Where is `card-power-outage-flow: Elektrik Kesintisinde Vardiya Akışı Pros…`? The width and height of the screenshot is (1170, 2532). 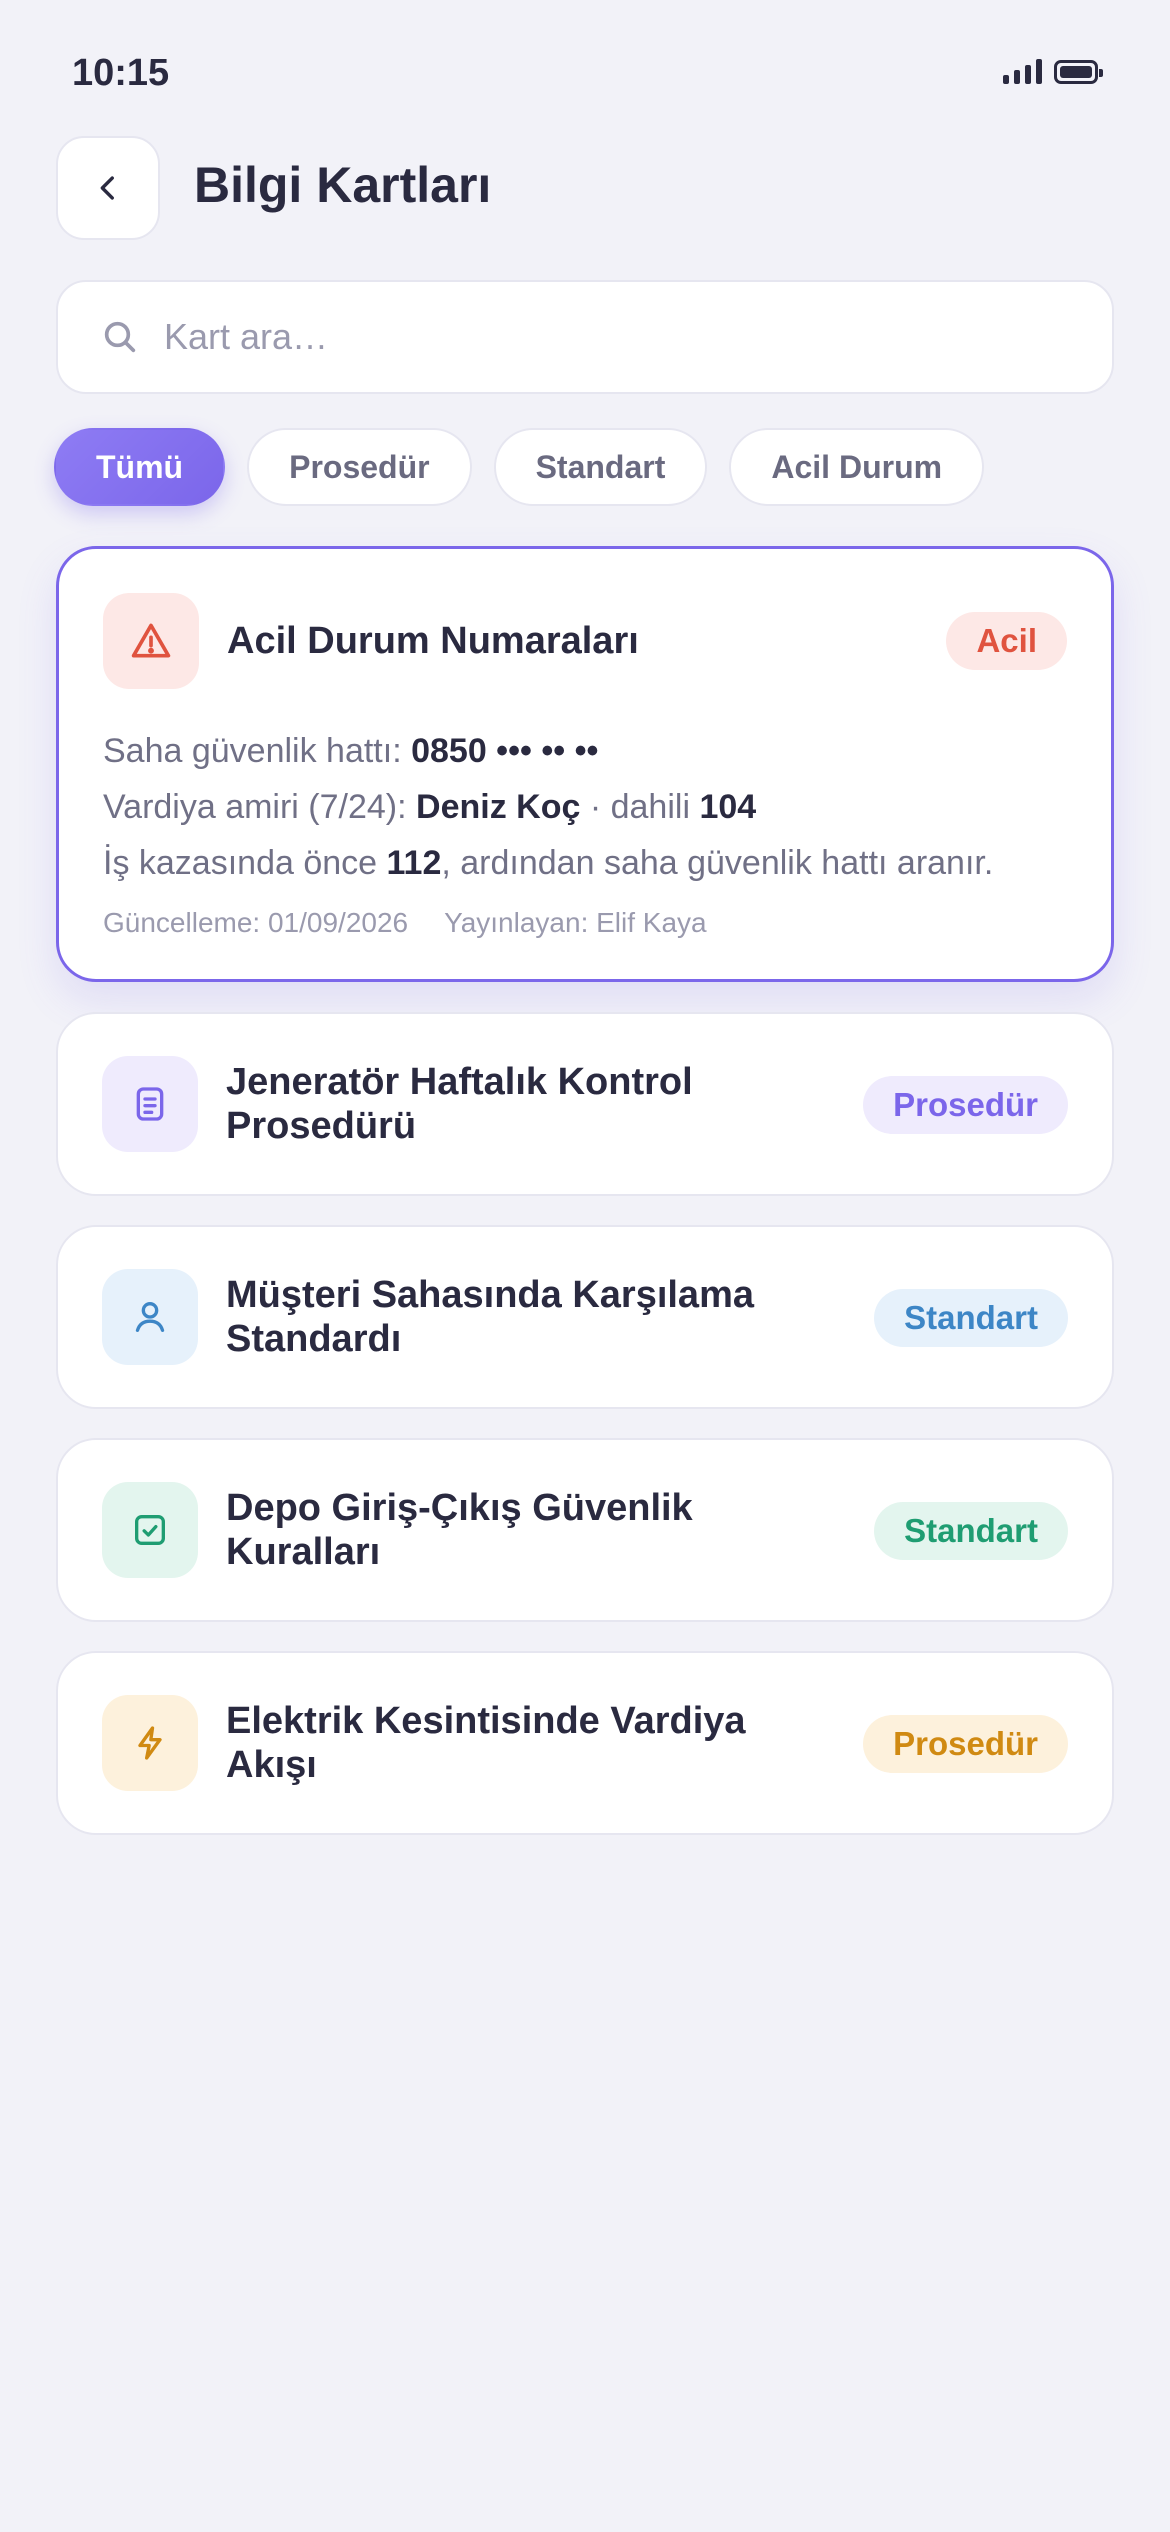 card-power-outage-flow: Elektrik Kesintisinde Vardiya Akışı Pros… is located at coordinates (585, 1743).